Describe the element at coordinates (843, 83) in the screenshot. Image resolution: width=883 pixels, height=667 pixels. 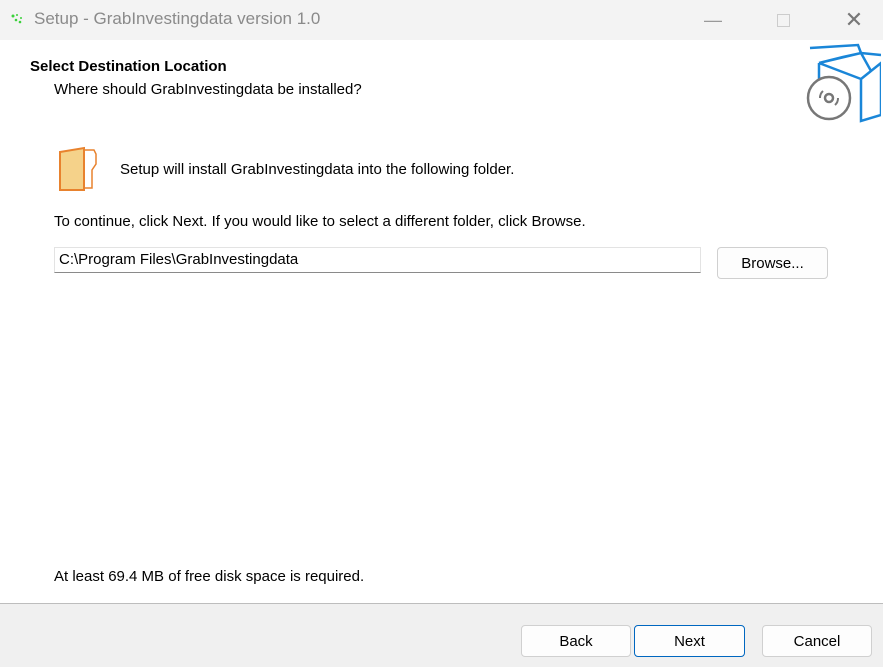
I see `box-with-disc-icon` at that location.